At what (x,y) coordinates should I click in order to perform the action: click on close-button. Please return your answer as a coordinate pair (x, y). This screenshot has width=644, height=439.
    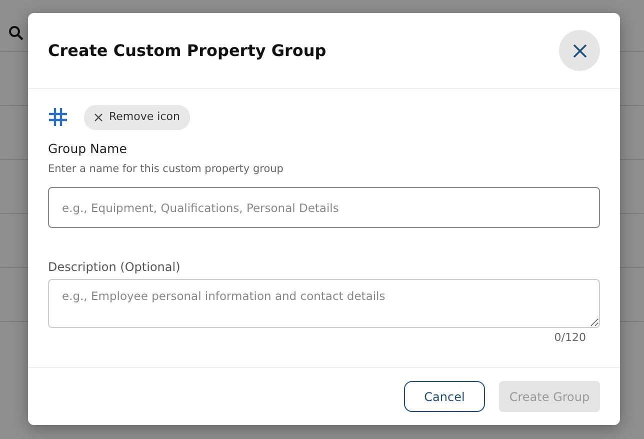
    Looking at the image, I should click on (579, 50).